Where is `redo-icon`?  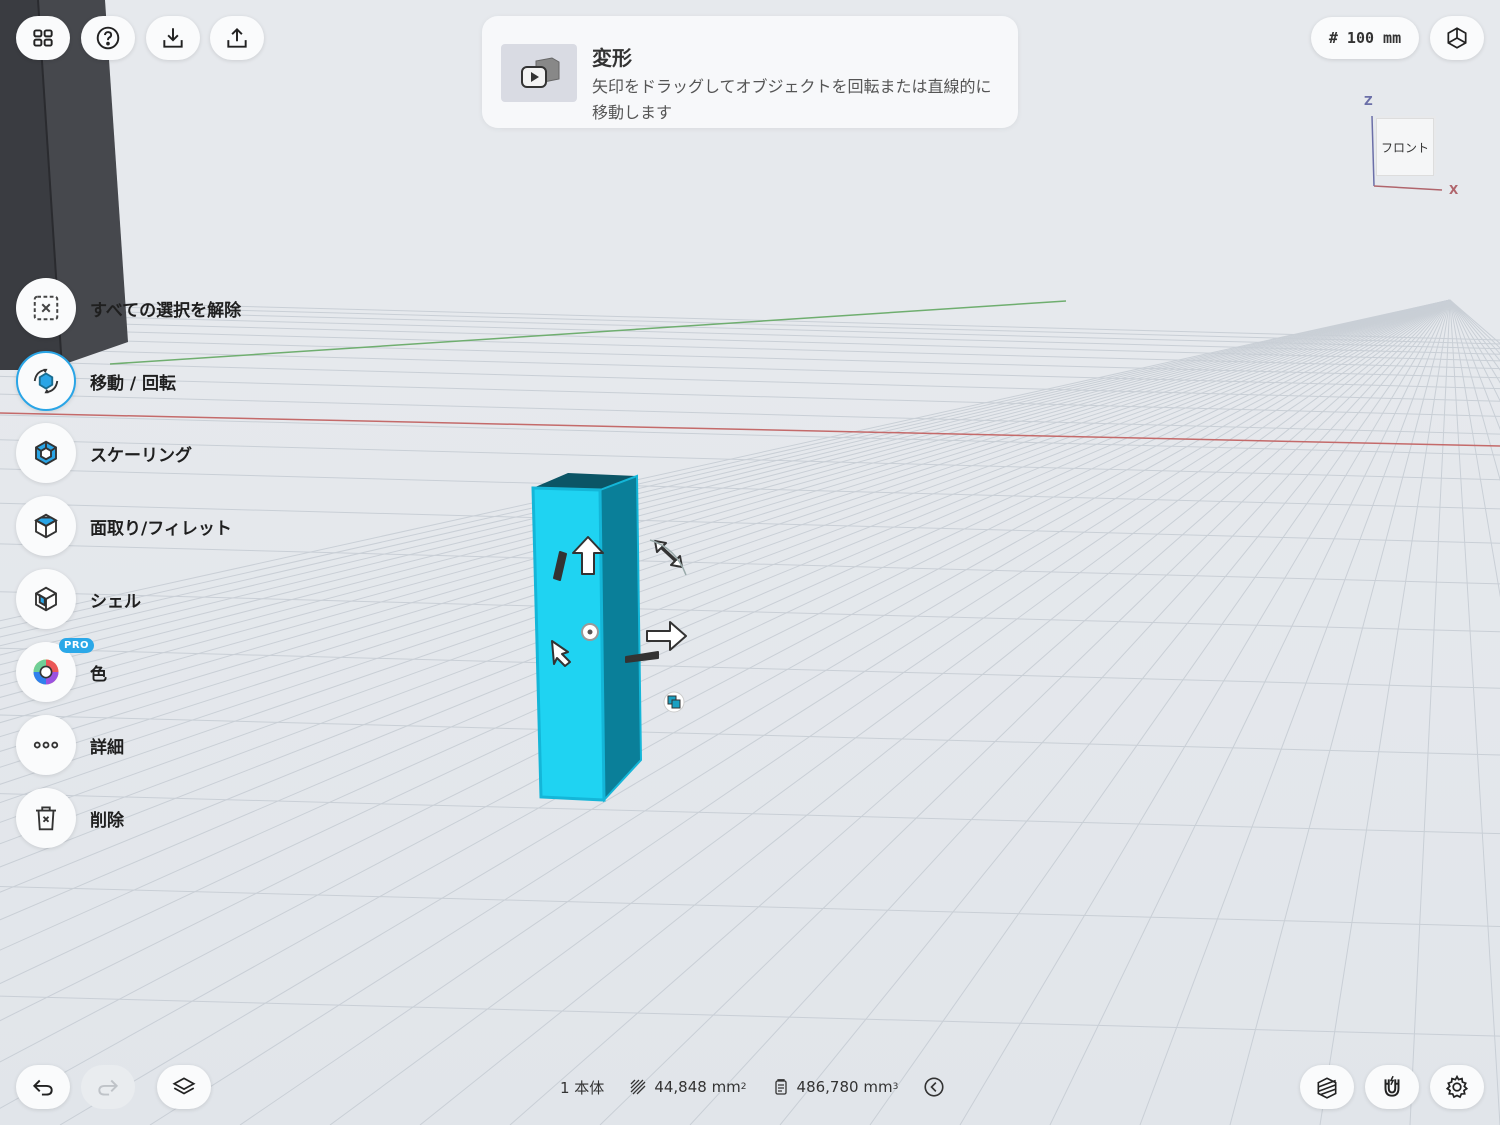 redo-icon is located at coordinates (108, 1087).